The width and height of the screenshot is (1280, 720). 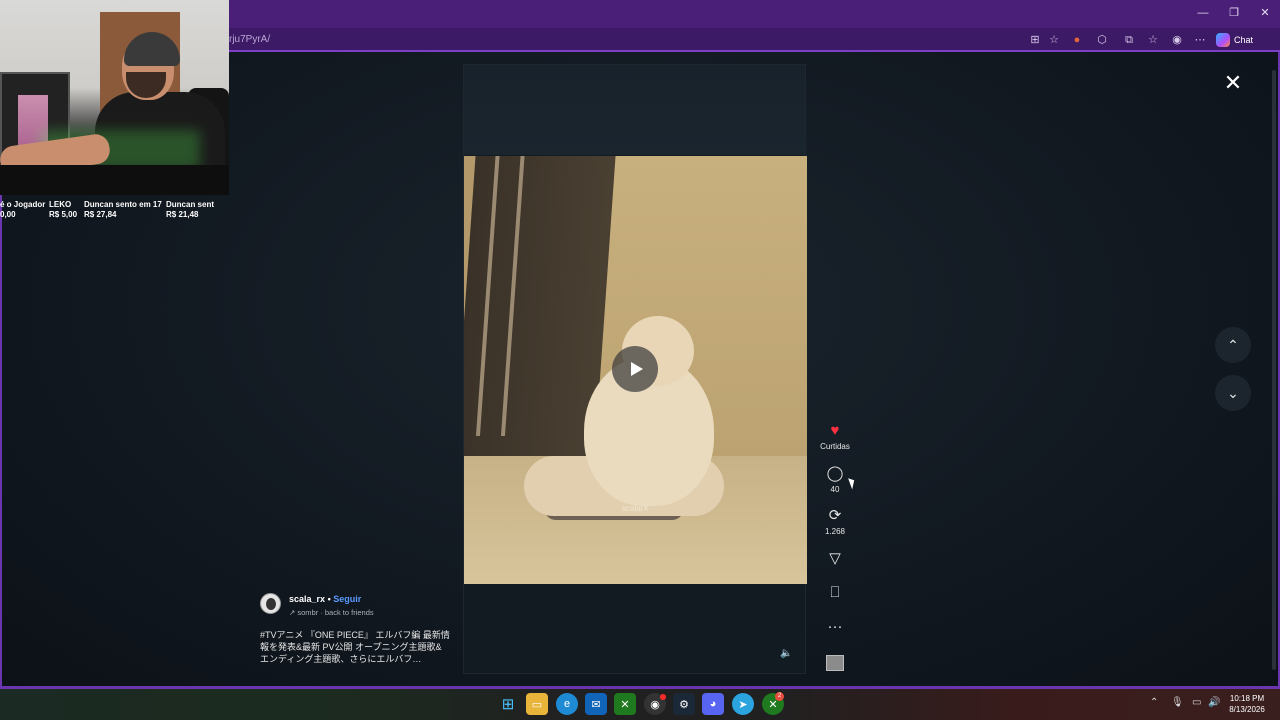 I want to click on donation-item: Duncan sento em 17 R$ 27,84, so click(x=123, y=210).